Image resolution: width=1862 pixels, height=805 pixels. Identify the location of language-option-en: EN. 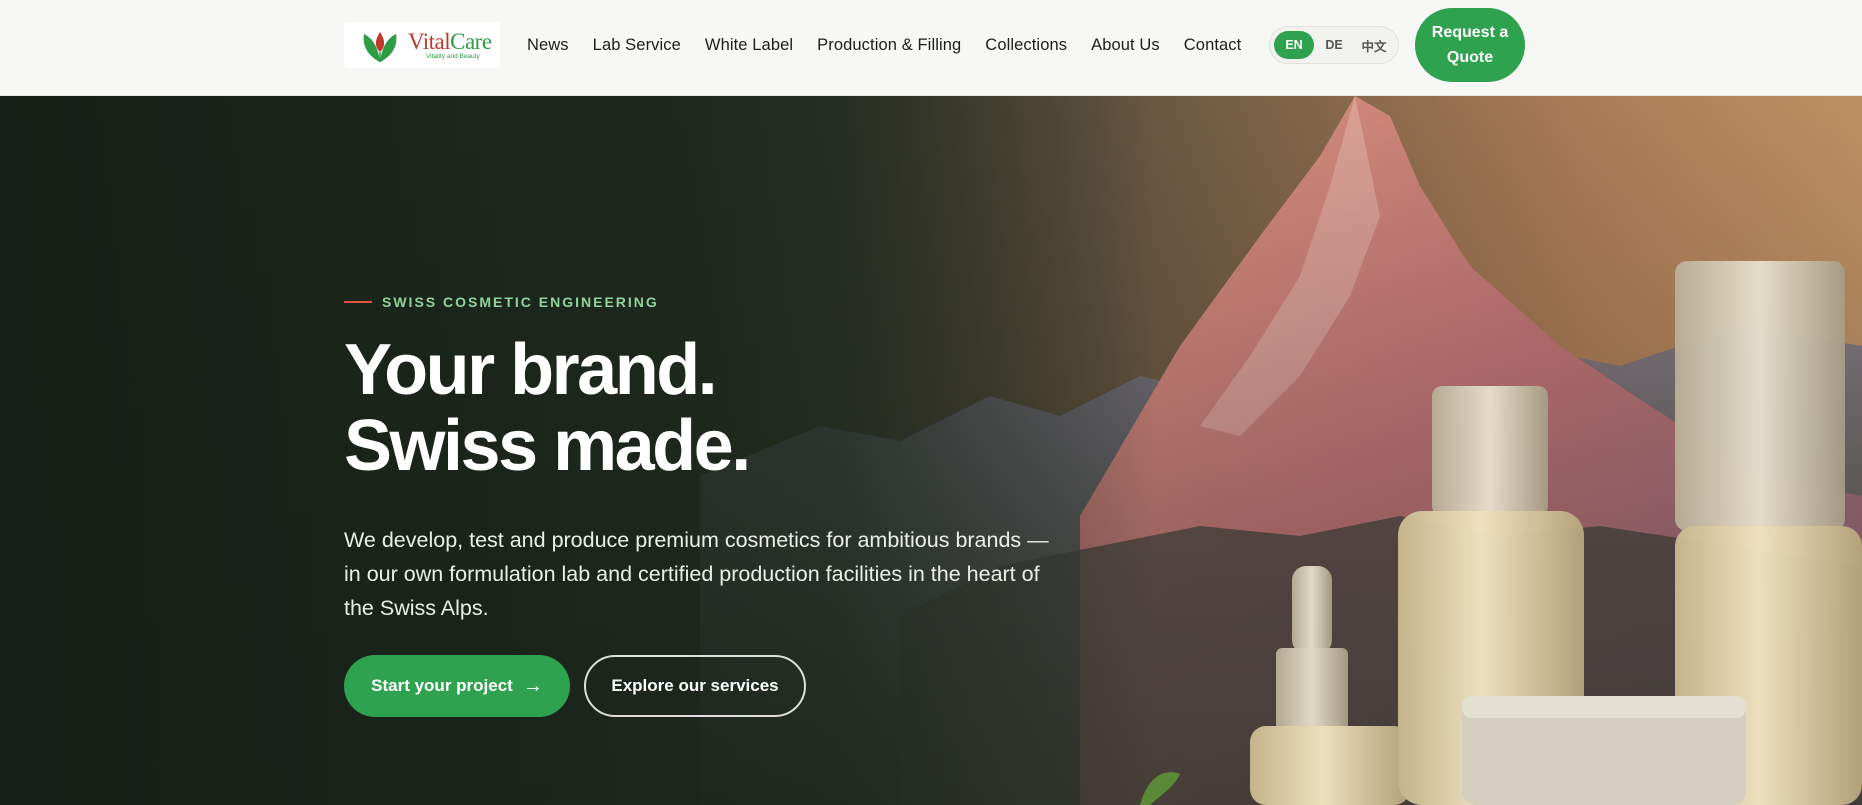
(1294, 45).